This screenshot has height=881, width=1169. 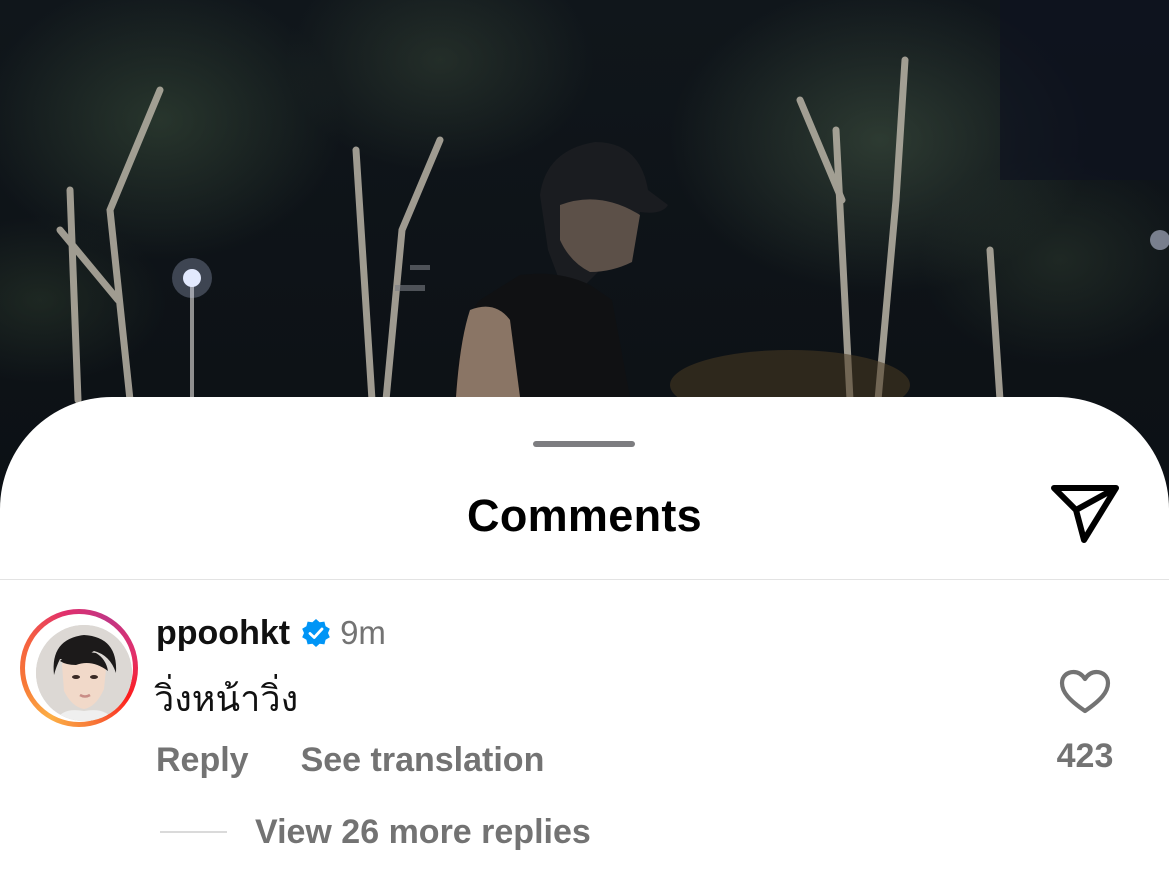 What do you see at coordinates (1085, 514) in the screenshot?
I see `paper-plane-icon` at bounding box center [1085, 514].